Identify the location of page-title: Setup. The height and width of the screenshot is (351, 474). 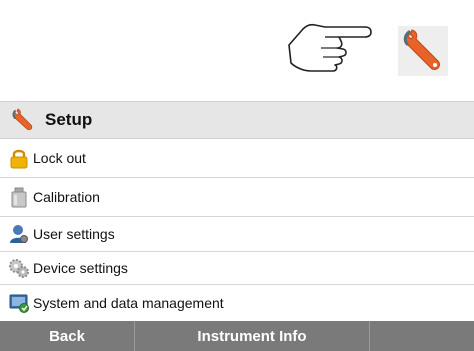
(69, 119).